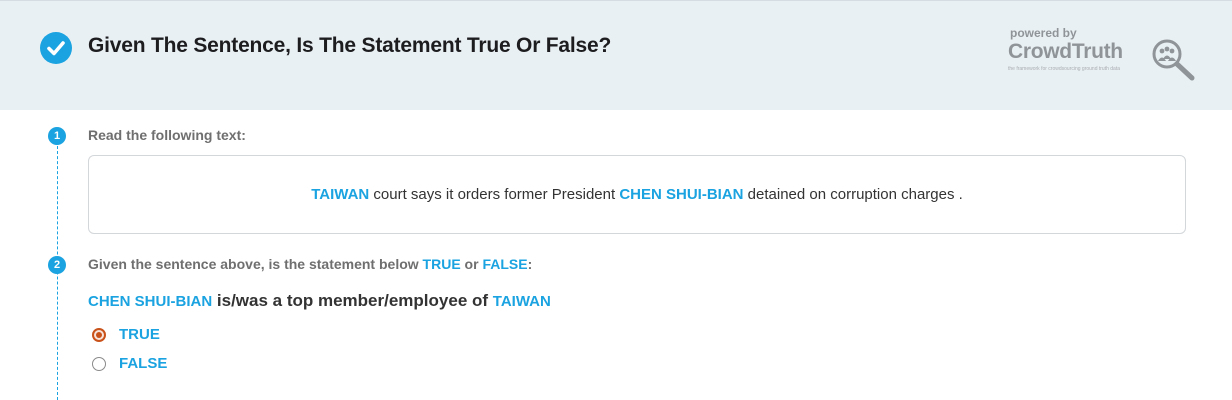 The height and width of the screenshot is (400, 1232). What do you see at coordinates (340, 194) in the screenshot?
I see `sentence-entity-1: TAIWAN` at bounding box center [340, 194].